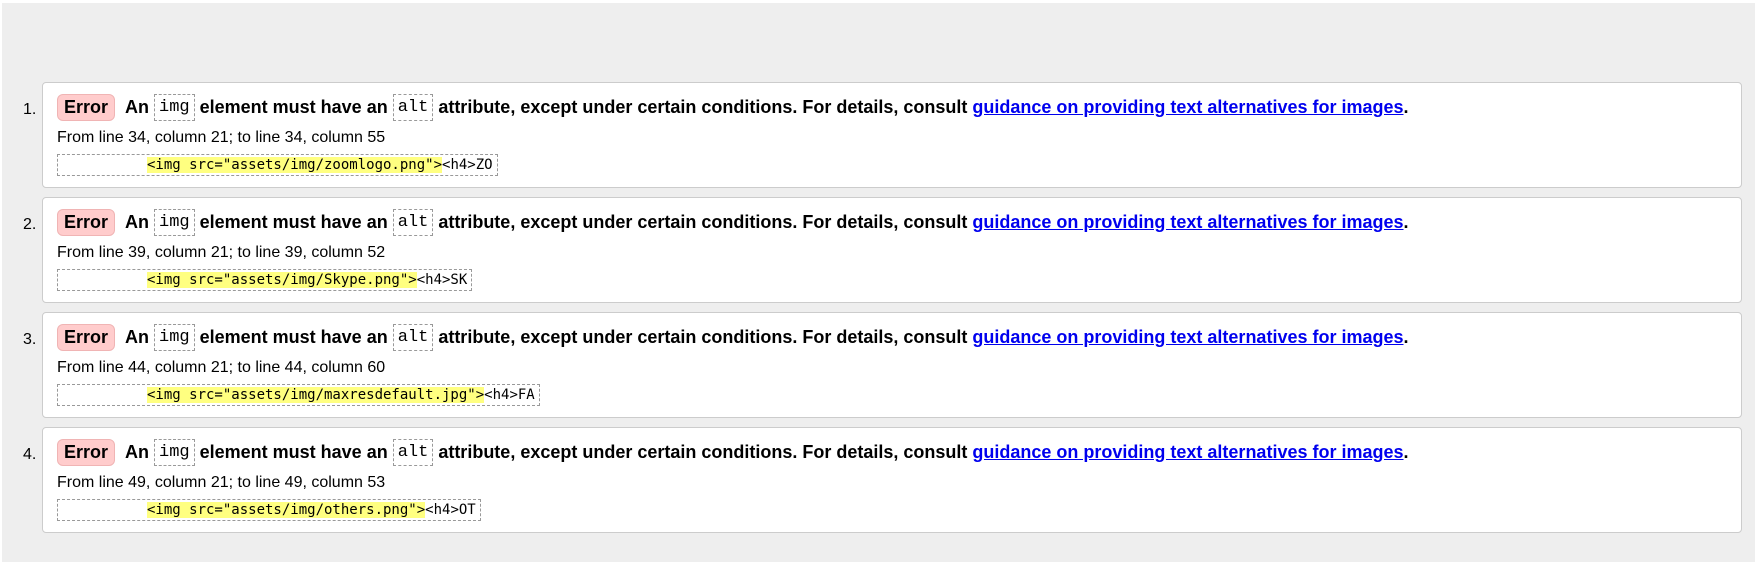 This screenshot has height=562, width=1760. What do you see at coordinates (30, 224) in the screenshot?
I see `item-number: 2.` at bounding box center [30, 224].